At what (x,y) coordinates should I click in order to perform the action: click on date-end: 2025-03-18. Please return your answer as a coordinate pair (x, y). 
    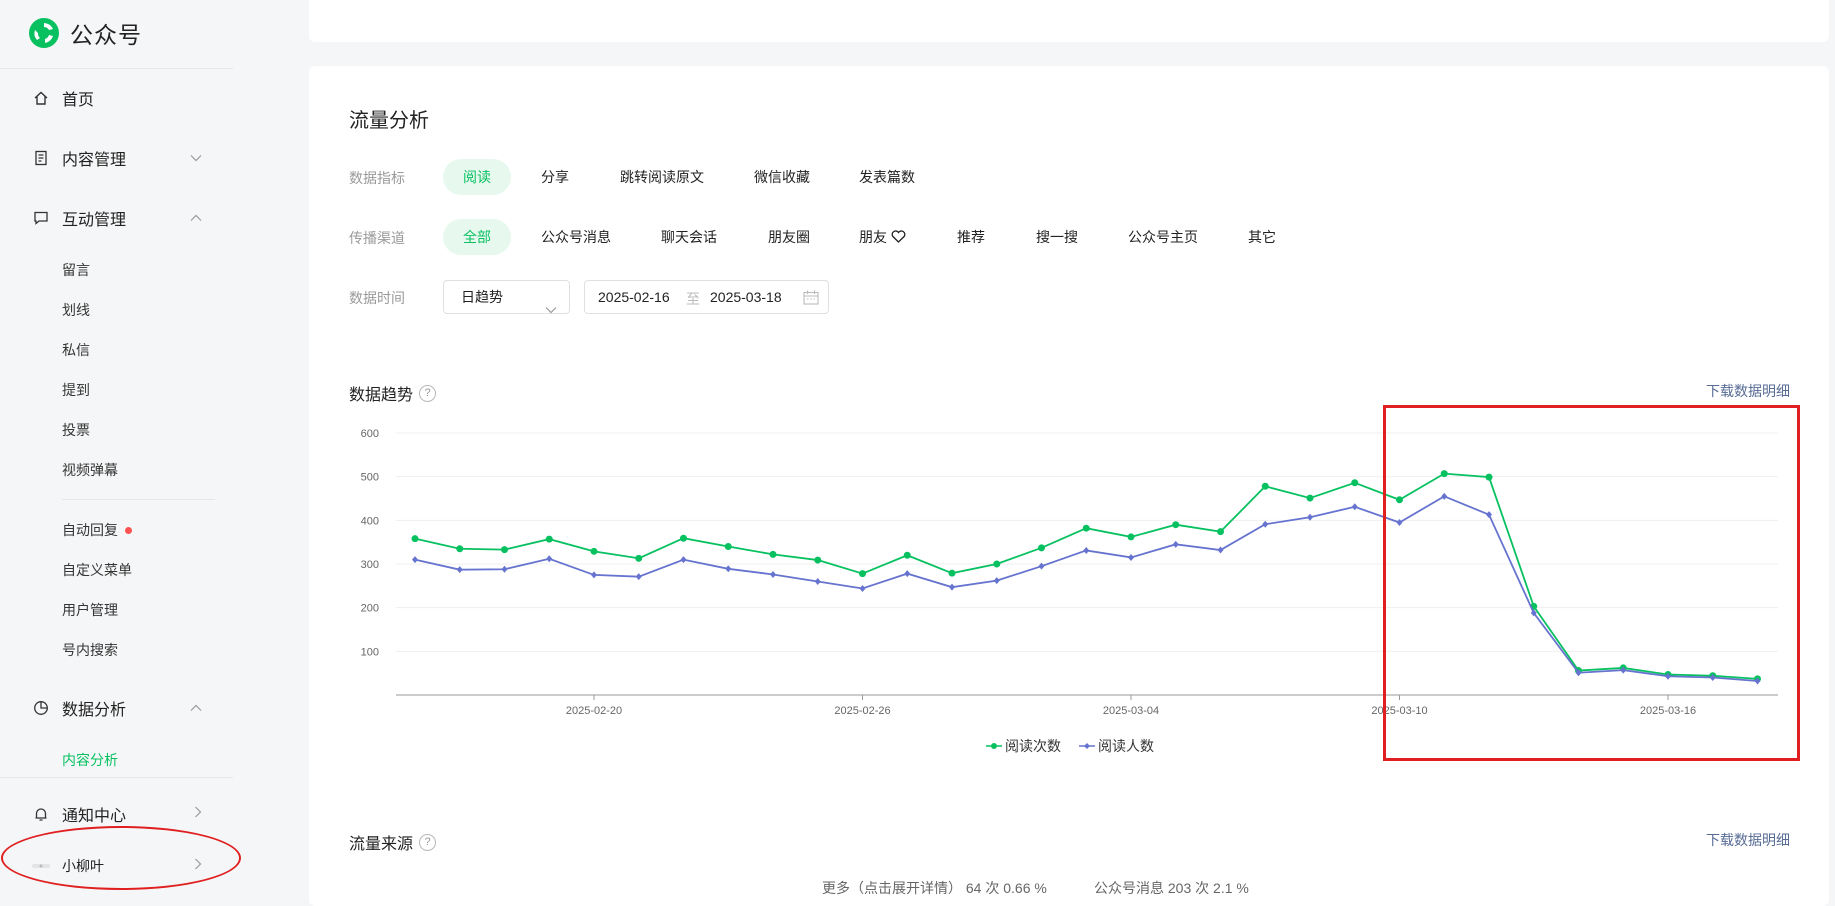
    Looking at the image, I should click on (746, 297).